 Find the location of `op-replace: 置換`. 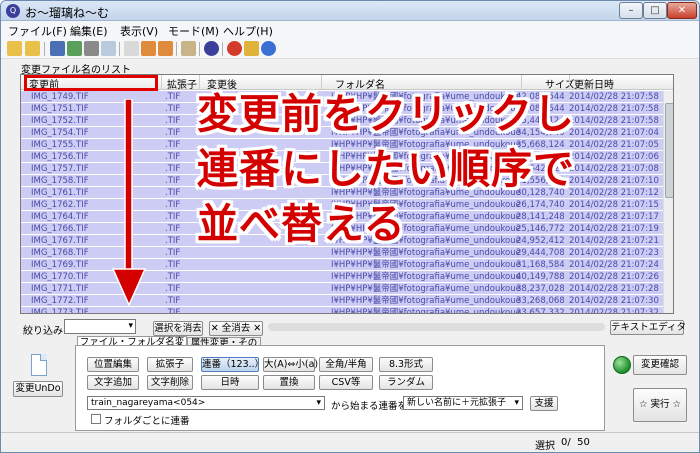

op-replace: 置換 is located at coordinates (289, 382).